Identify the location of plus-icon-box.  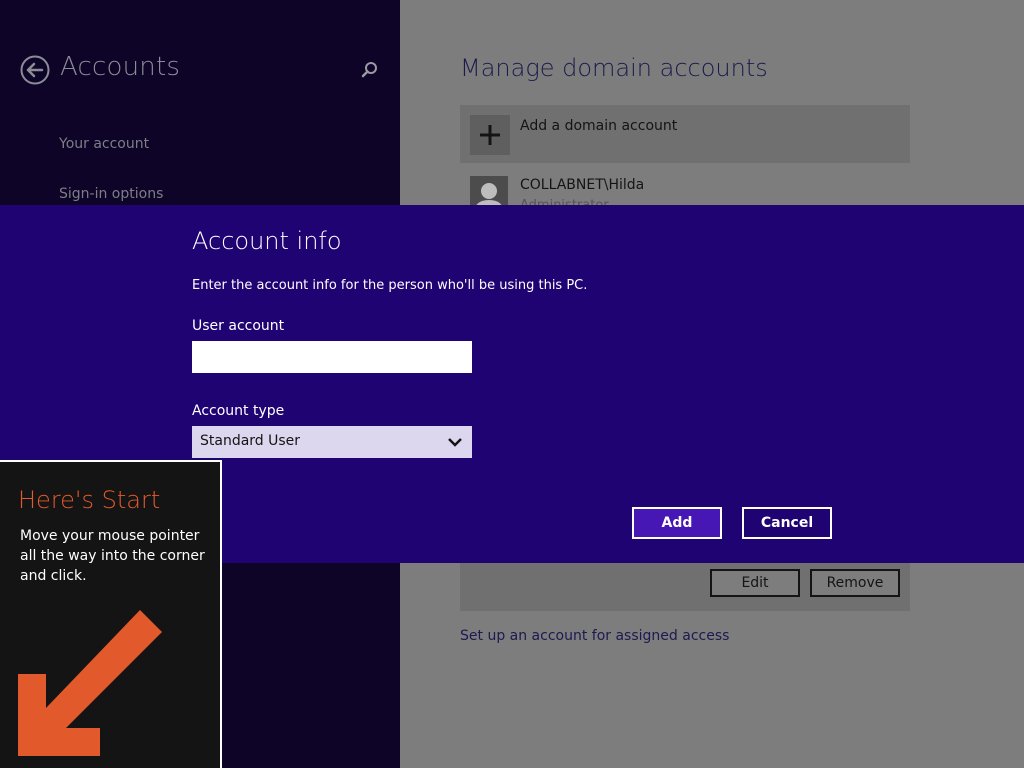
(490, 135).